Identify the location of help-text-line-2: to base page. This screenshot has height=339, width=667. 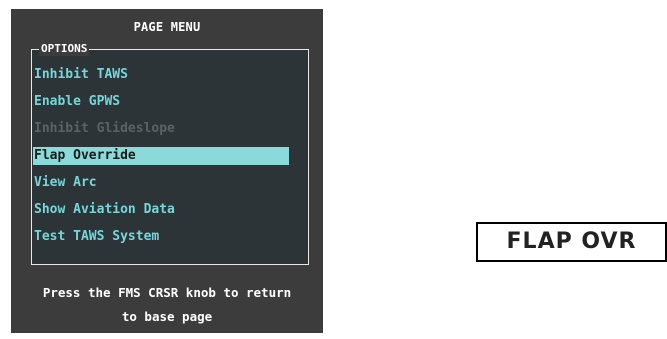
(167, 316).